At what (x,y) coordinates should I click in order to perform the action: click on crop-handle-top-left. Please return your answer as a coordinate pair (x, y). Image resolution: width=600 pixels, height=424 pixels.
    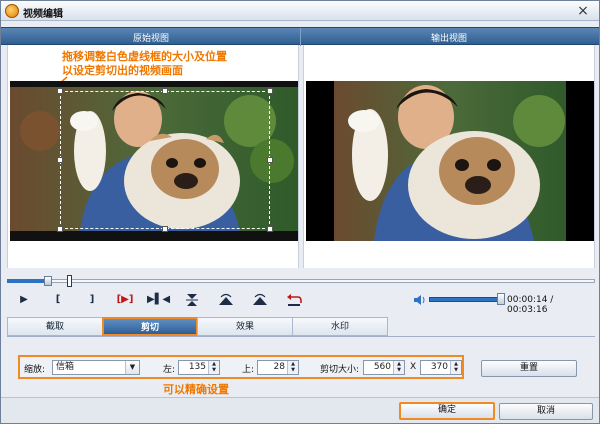
    Looking at the image, I should click on (60, 91).